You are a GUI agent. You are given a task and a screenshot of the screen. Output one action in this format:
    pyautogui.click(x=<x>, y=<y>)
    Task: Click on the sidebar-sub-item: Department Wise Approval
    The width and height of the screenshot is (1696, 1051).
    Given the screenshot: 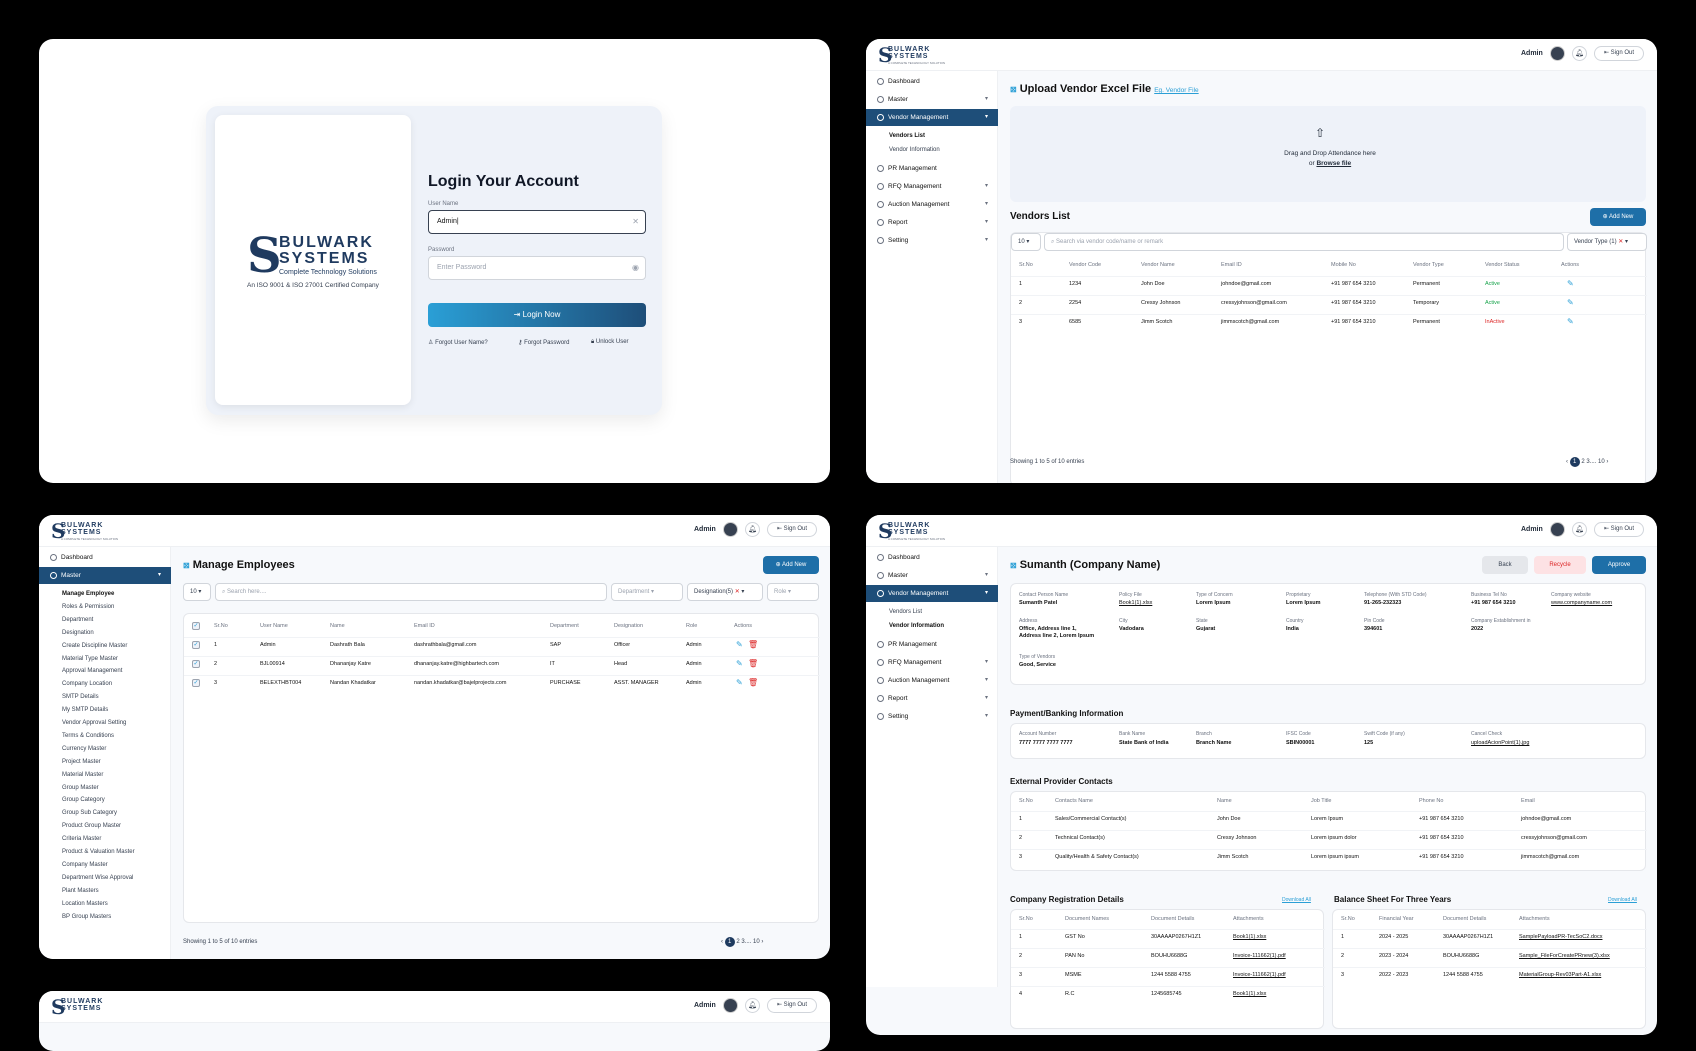 What is the action you would take?
    pyautogui.click(x=97, y=878)
    